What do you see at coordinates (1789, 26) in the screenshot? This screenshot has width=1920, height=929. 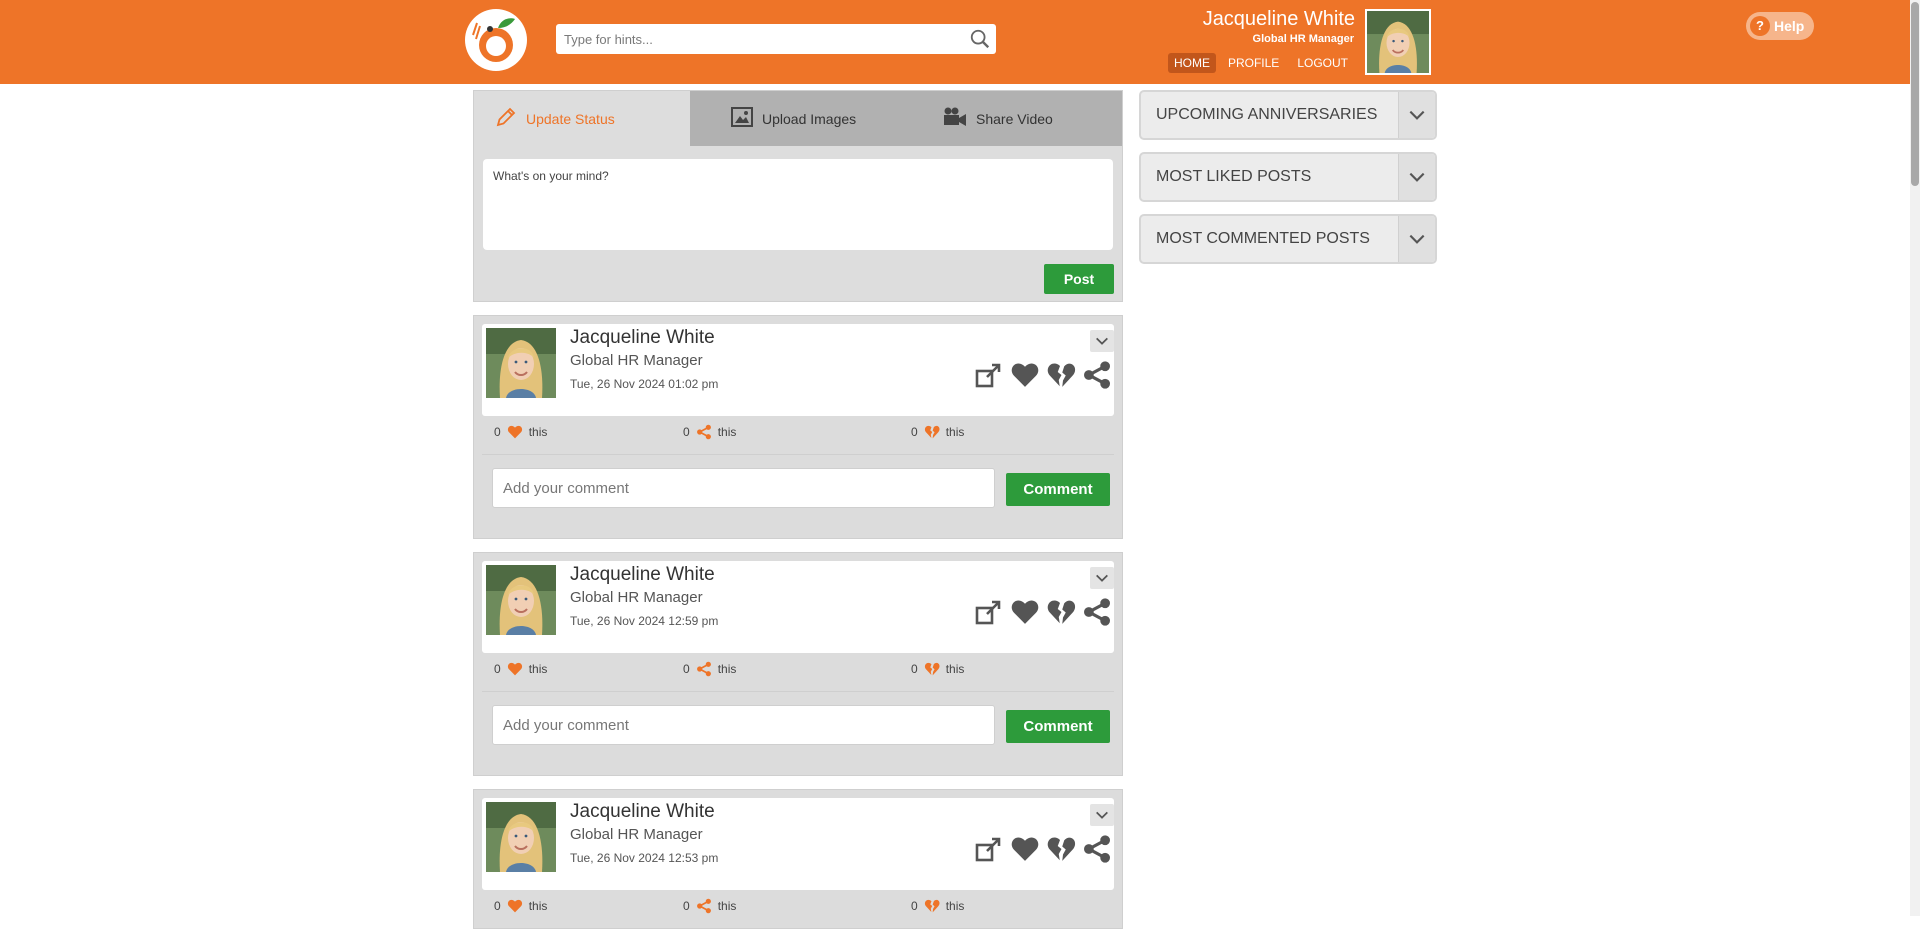 I see `help-label: Help` at bounding box center [1789, 26].